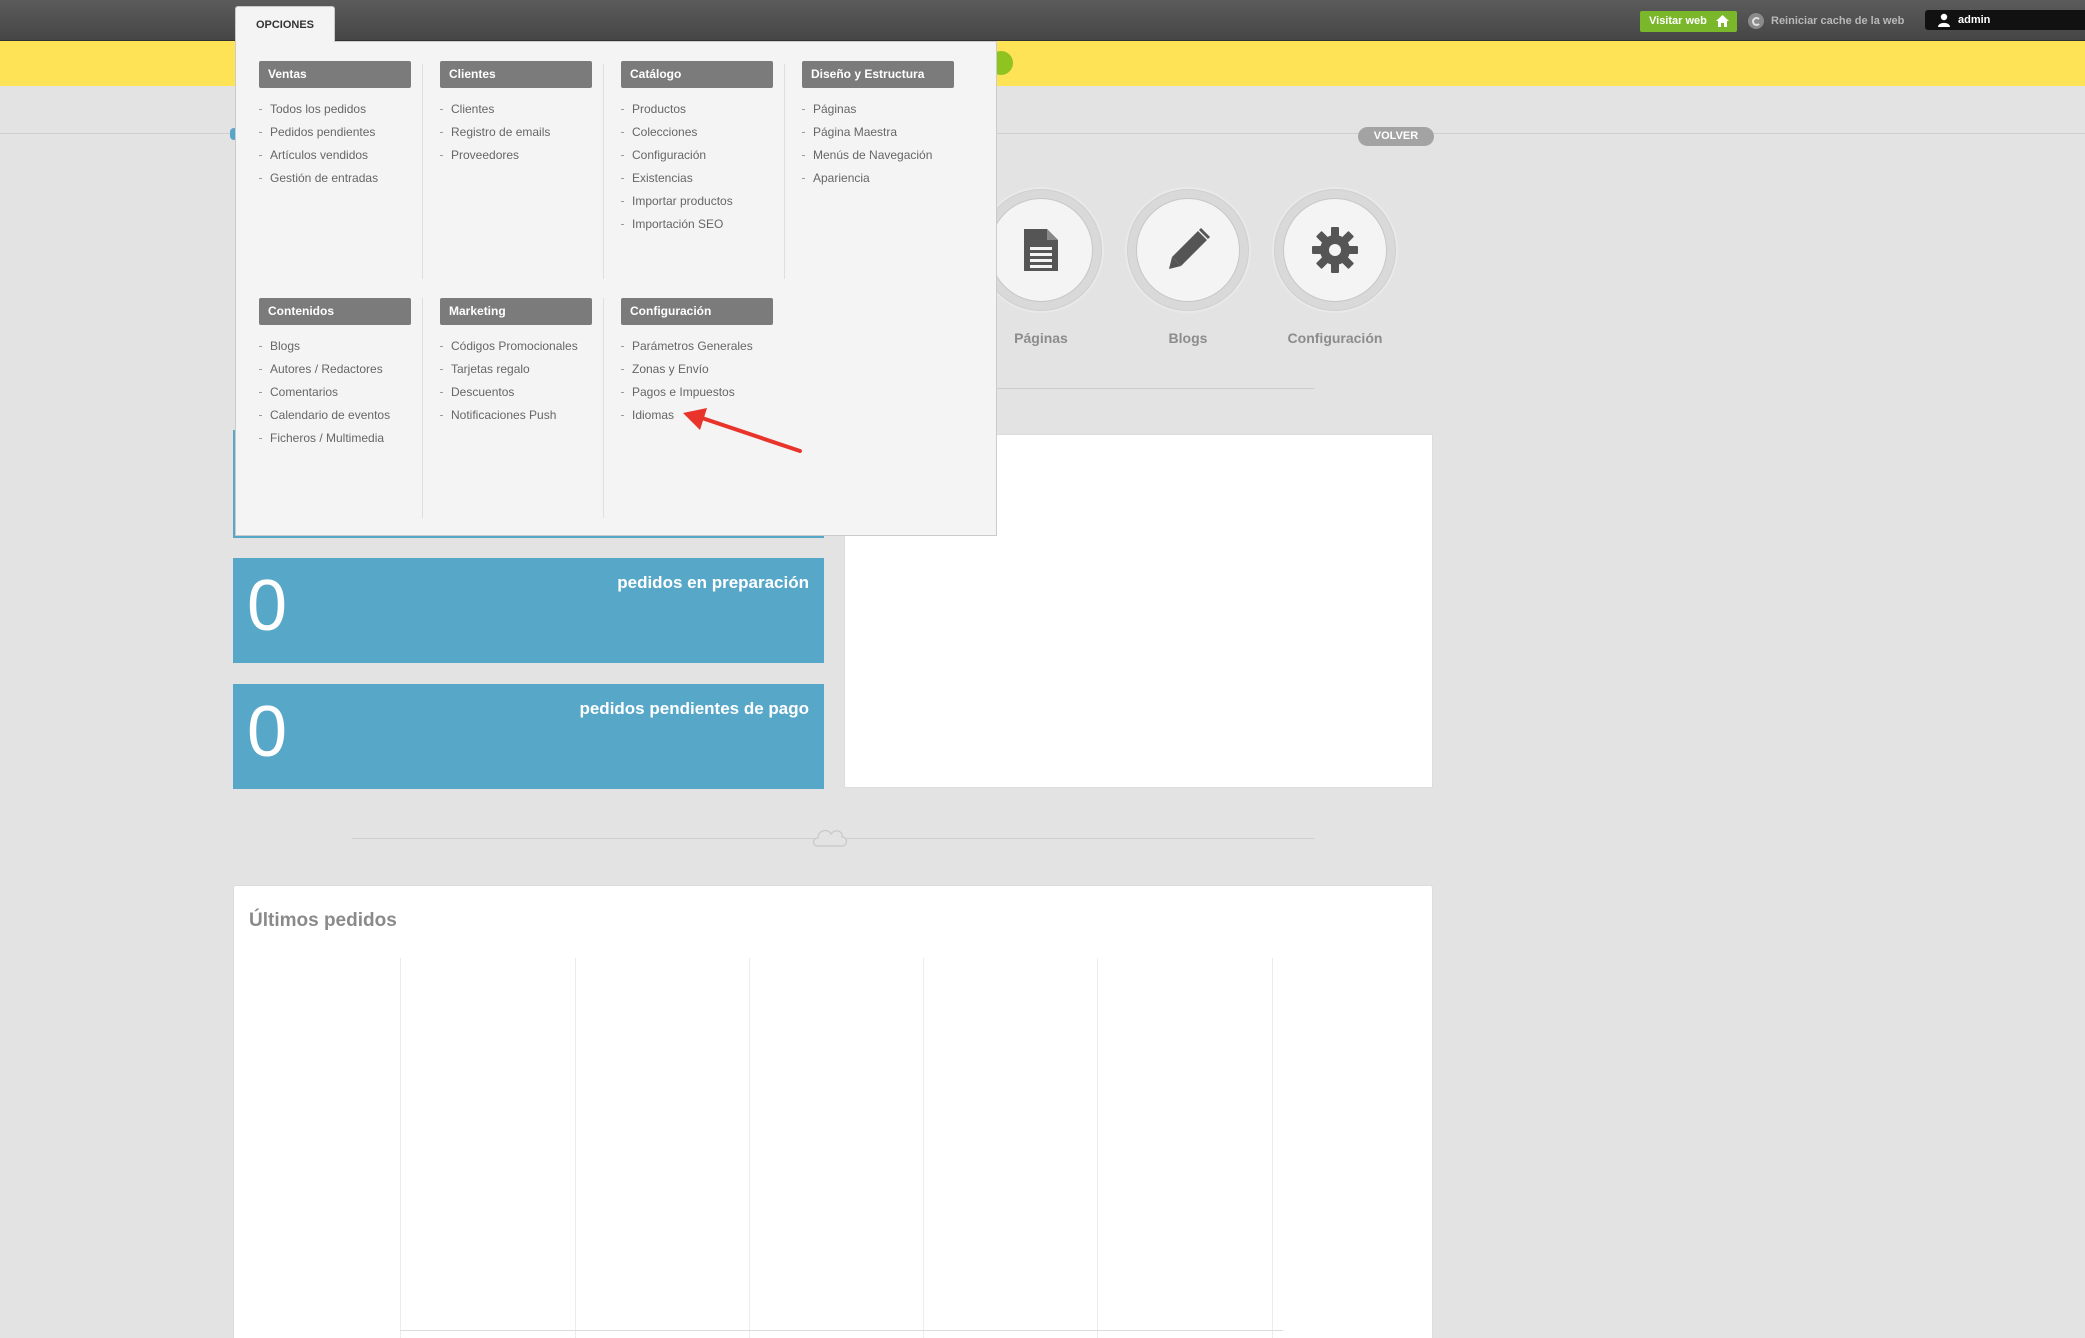 The width and height of the screenshot is (2085, 1338). Describe the element at coordinates (879, 132) in the screenshot. I see `menu-item: Página Maestra` at that location.